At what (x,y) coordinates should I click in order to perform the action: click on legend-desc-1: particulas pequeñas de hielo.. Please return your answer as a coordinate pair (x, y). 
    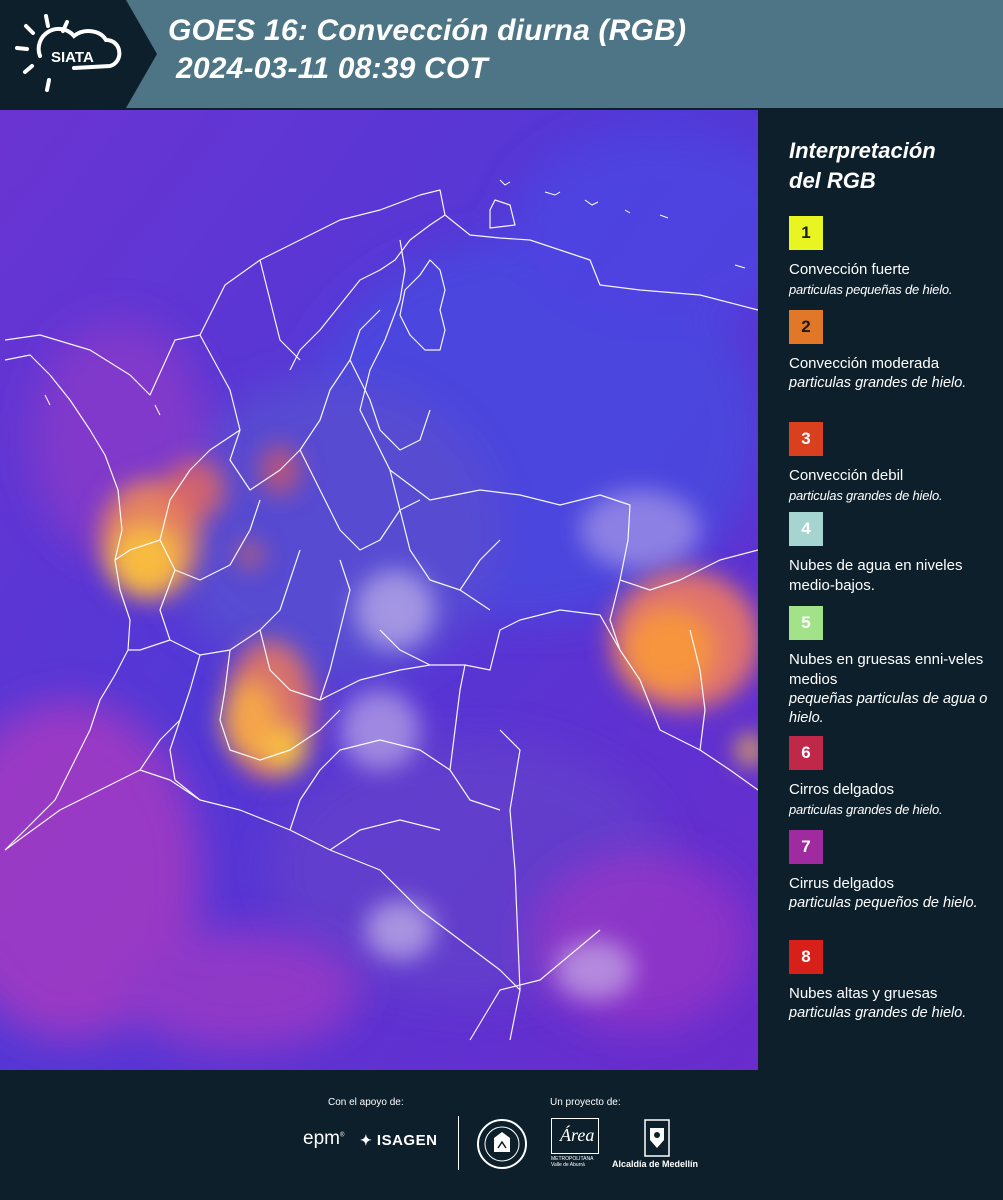
    Looking at the image, I should click on (871, 289).